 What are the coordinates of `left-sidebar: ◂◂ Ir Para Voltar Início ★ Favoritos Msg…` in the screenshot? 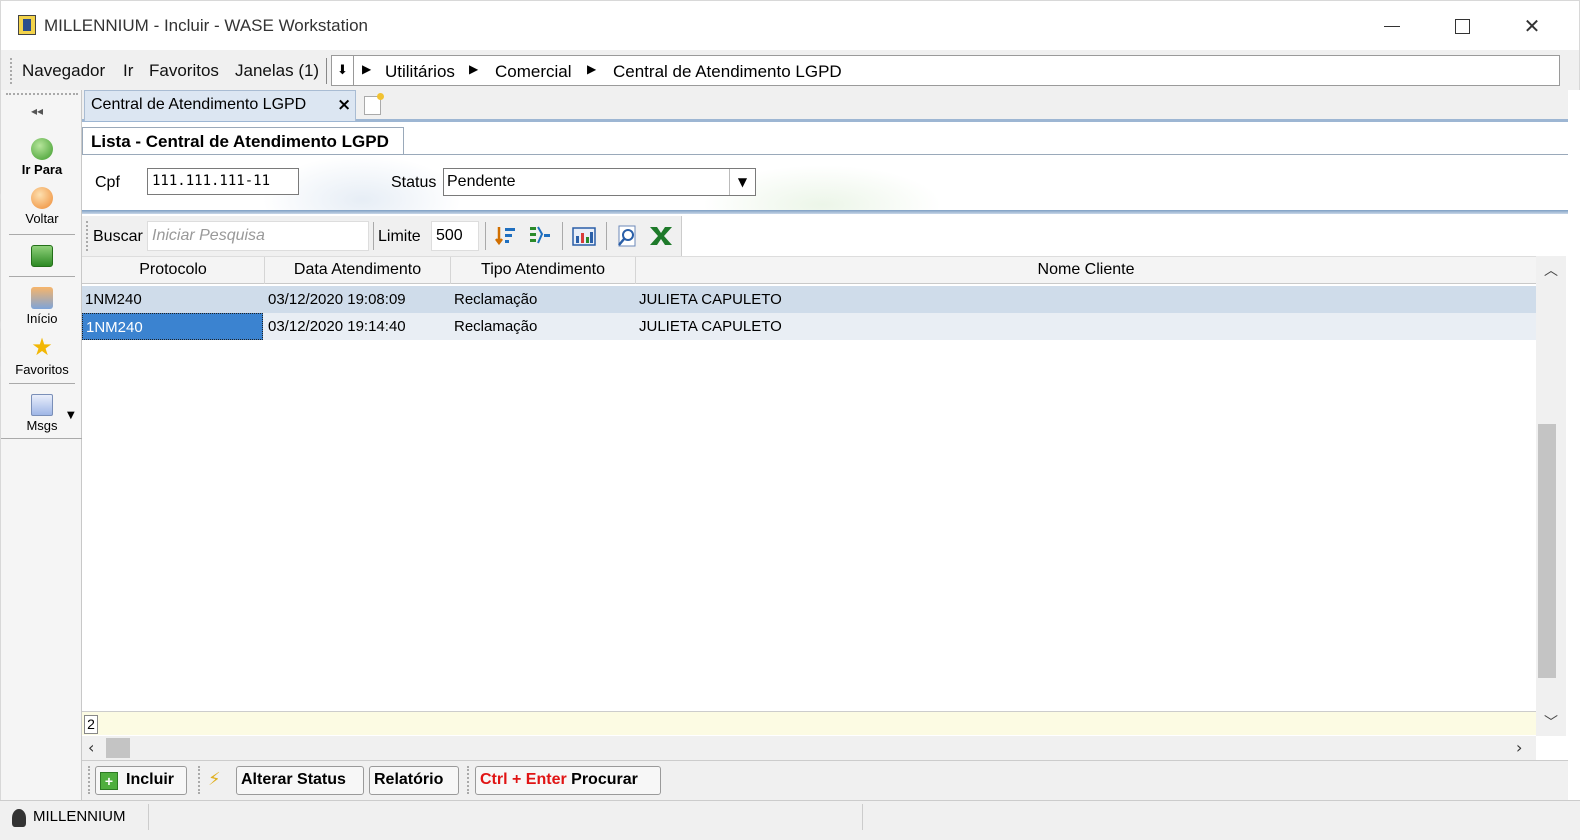 It's located at (41, 445).